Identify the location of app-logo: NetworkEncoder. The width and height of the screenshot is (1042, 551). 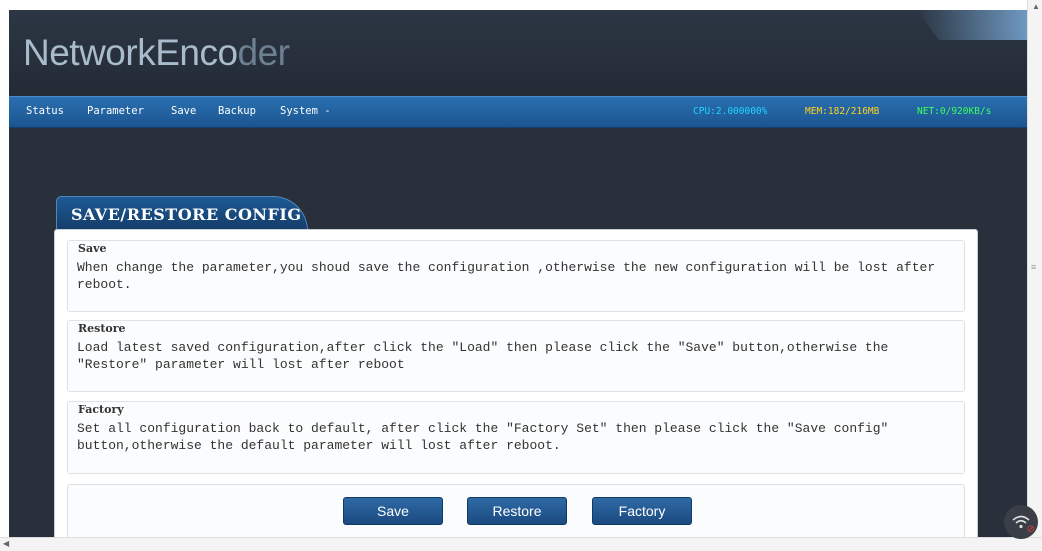
(156, 53).